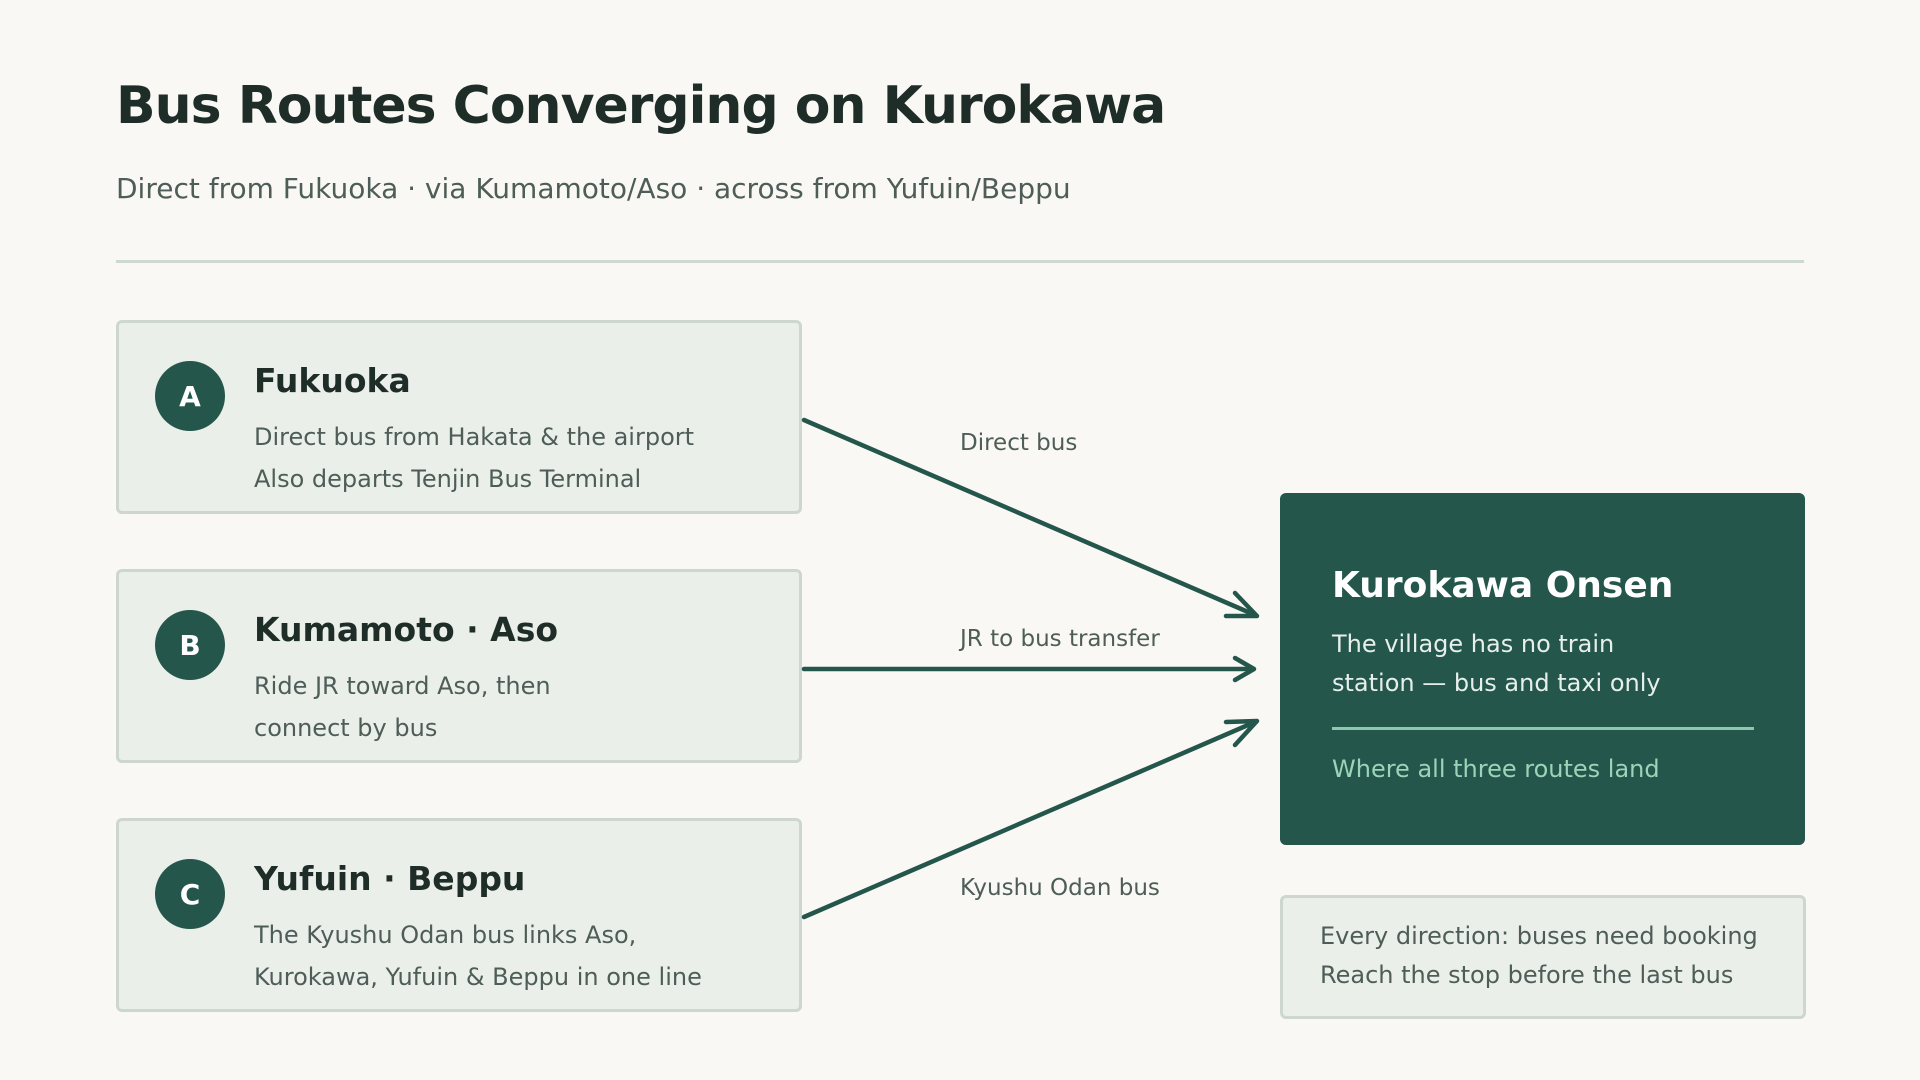 The width and height of the screenshot is (1920, 1080). What do you see at coordinates (1496, 769) in the screenshot?
I see `destination-note: Where all three routes land` at bounding box center [1496, 769].